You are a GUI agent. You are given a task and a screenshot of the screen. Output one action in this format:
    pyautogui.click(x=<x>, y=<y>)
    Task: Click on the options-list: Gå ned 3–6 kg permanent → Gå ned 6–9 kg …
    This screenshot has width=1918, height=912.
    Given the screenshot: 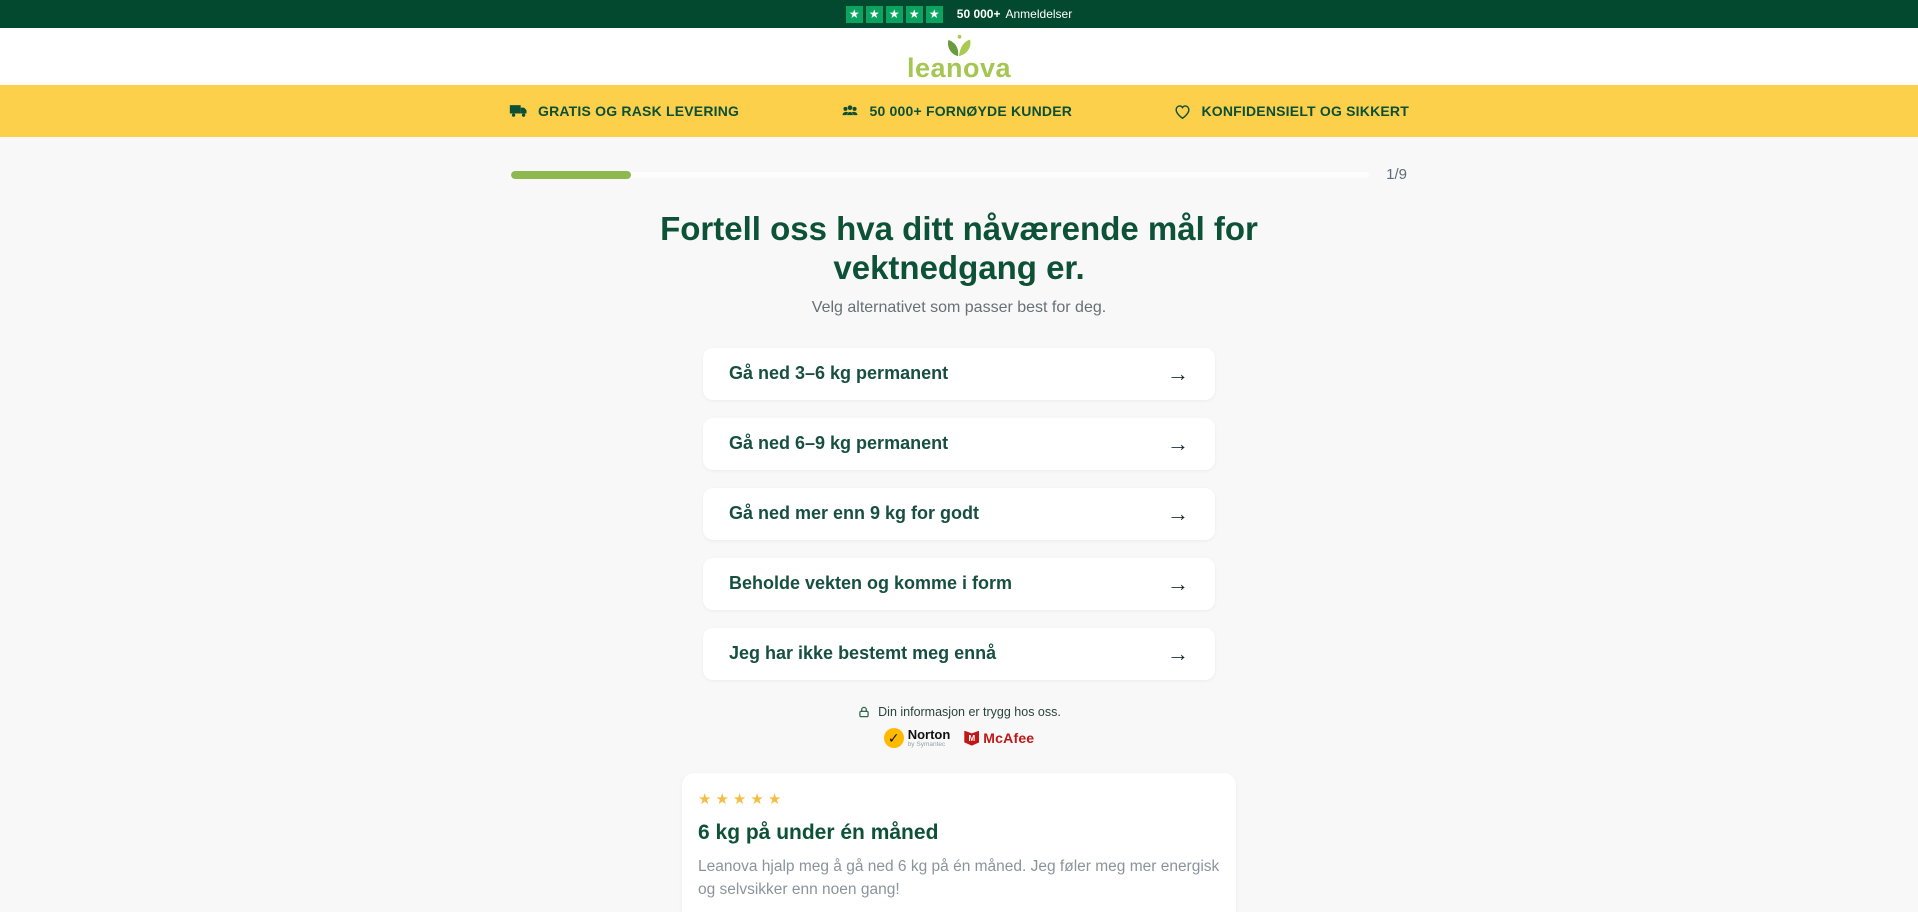 What is the action you would take?
    pyautogui.click(x=959, y=513)
    